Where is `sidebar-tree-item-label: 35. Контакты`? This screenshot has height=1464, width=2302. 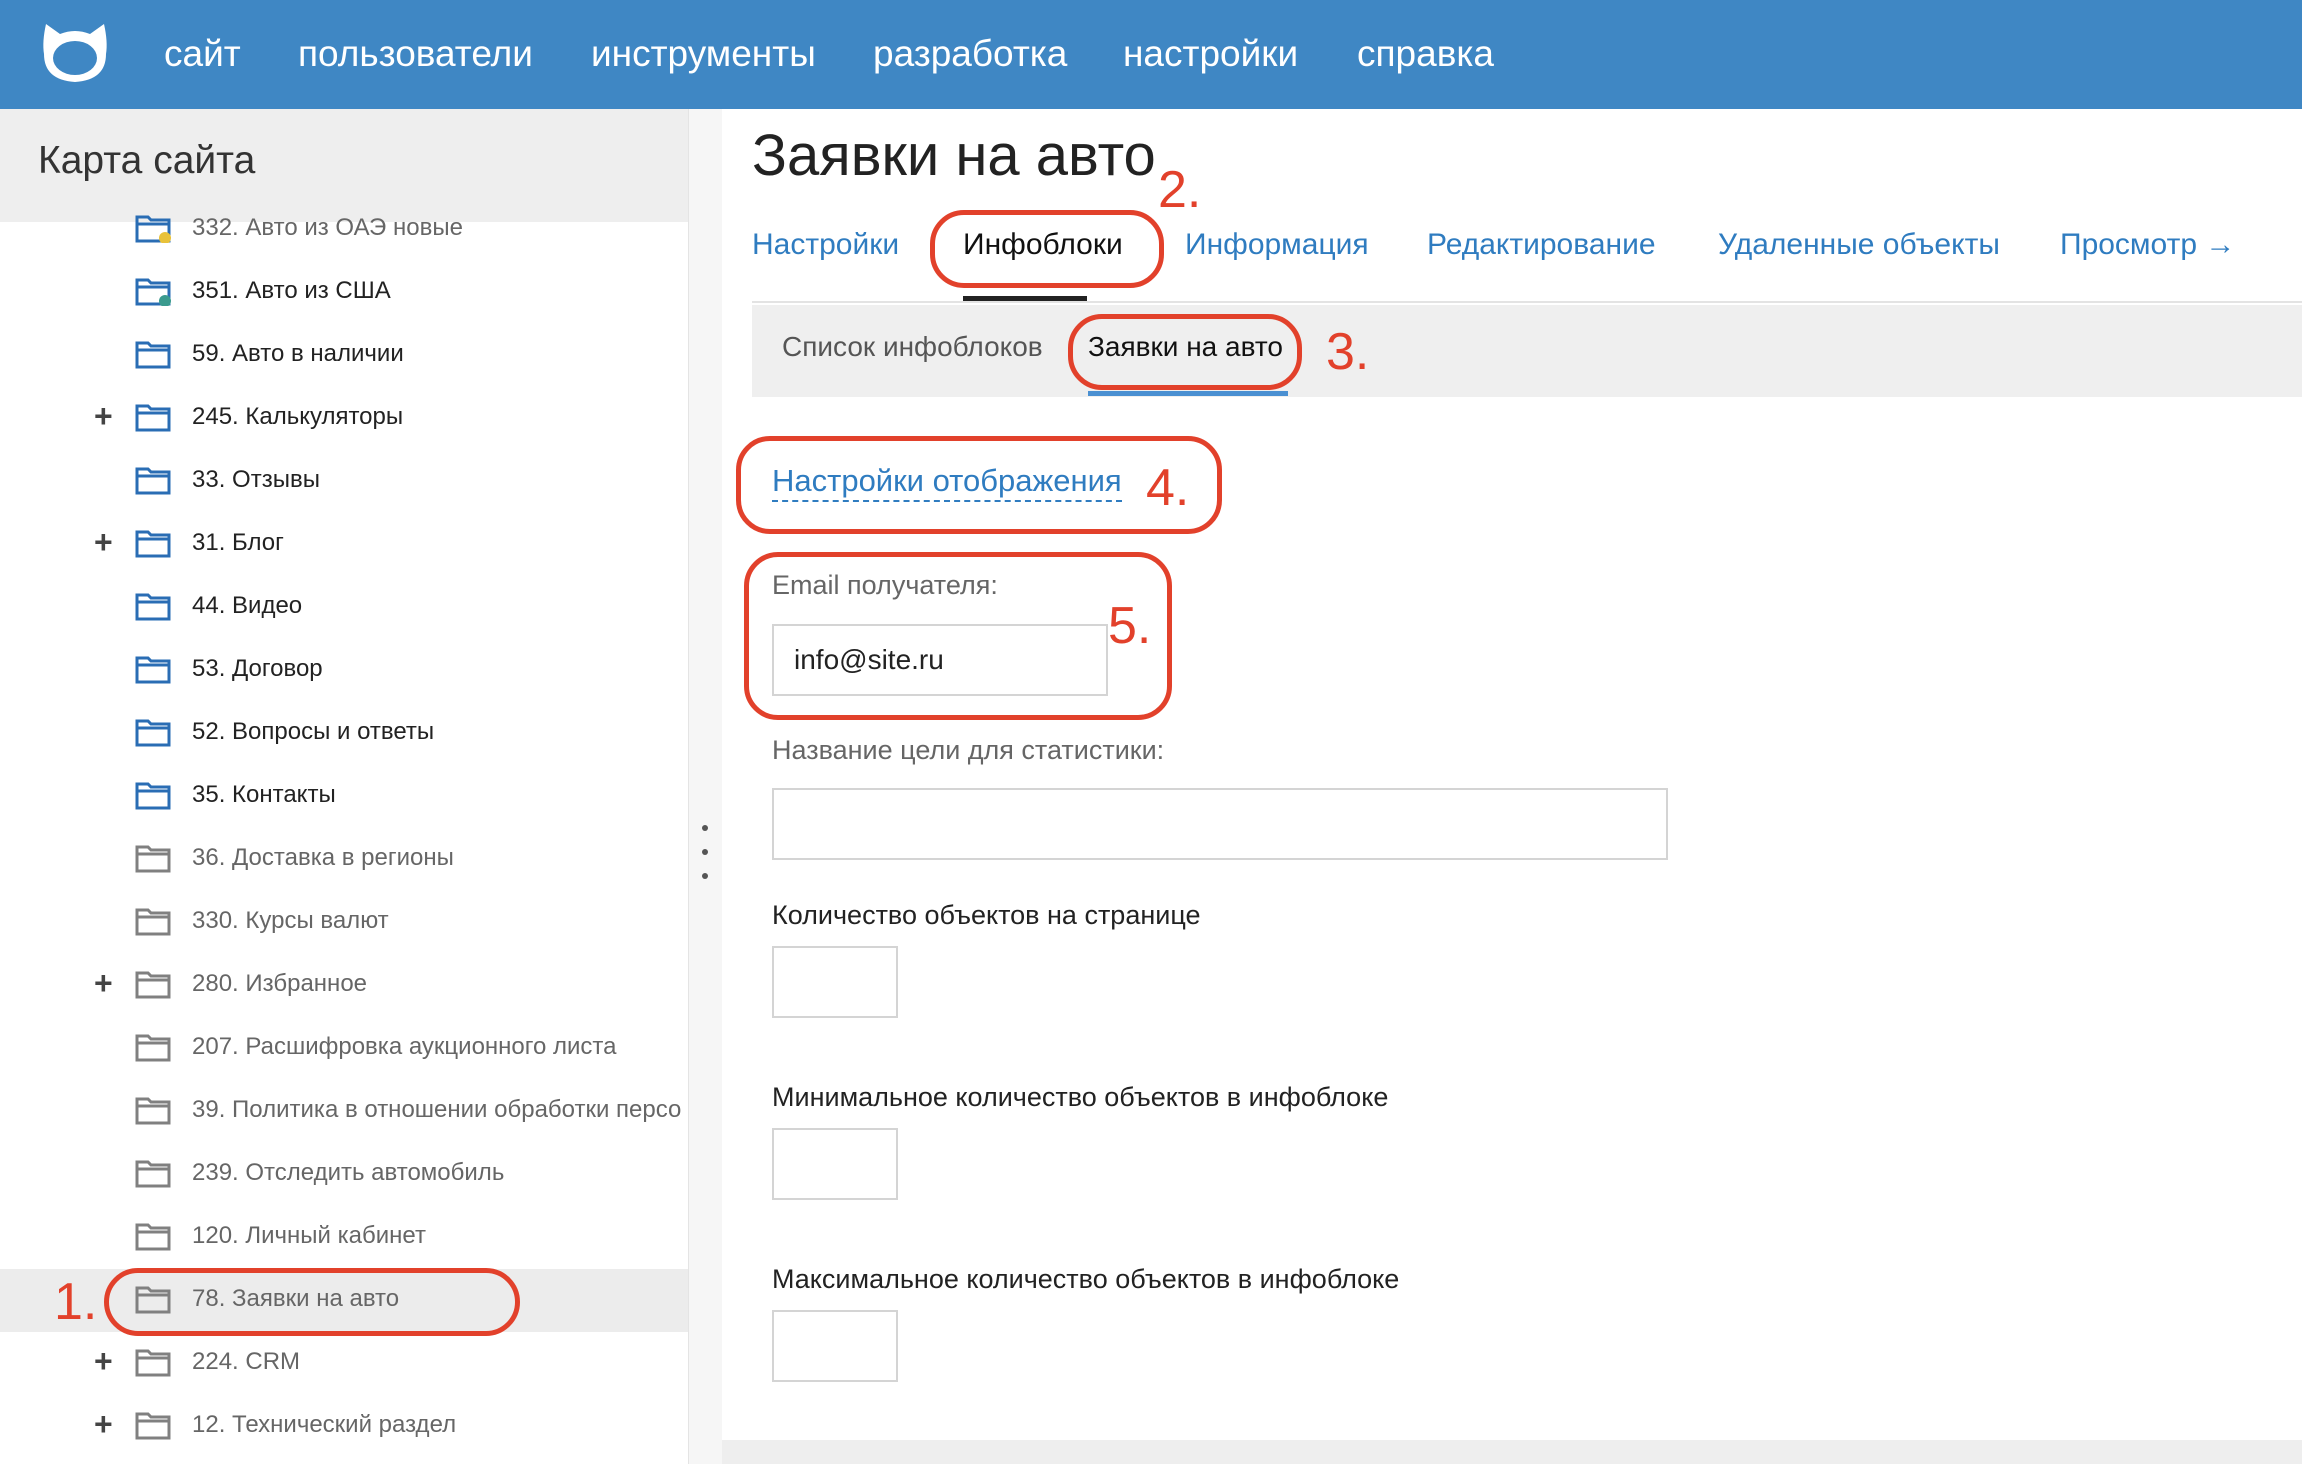
sidebar-tree-item-label: 35. Контакты is located at coordinates (264, 794).